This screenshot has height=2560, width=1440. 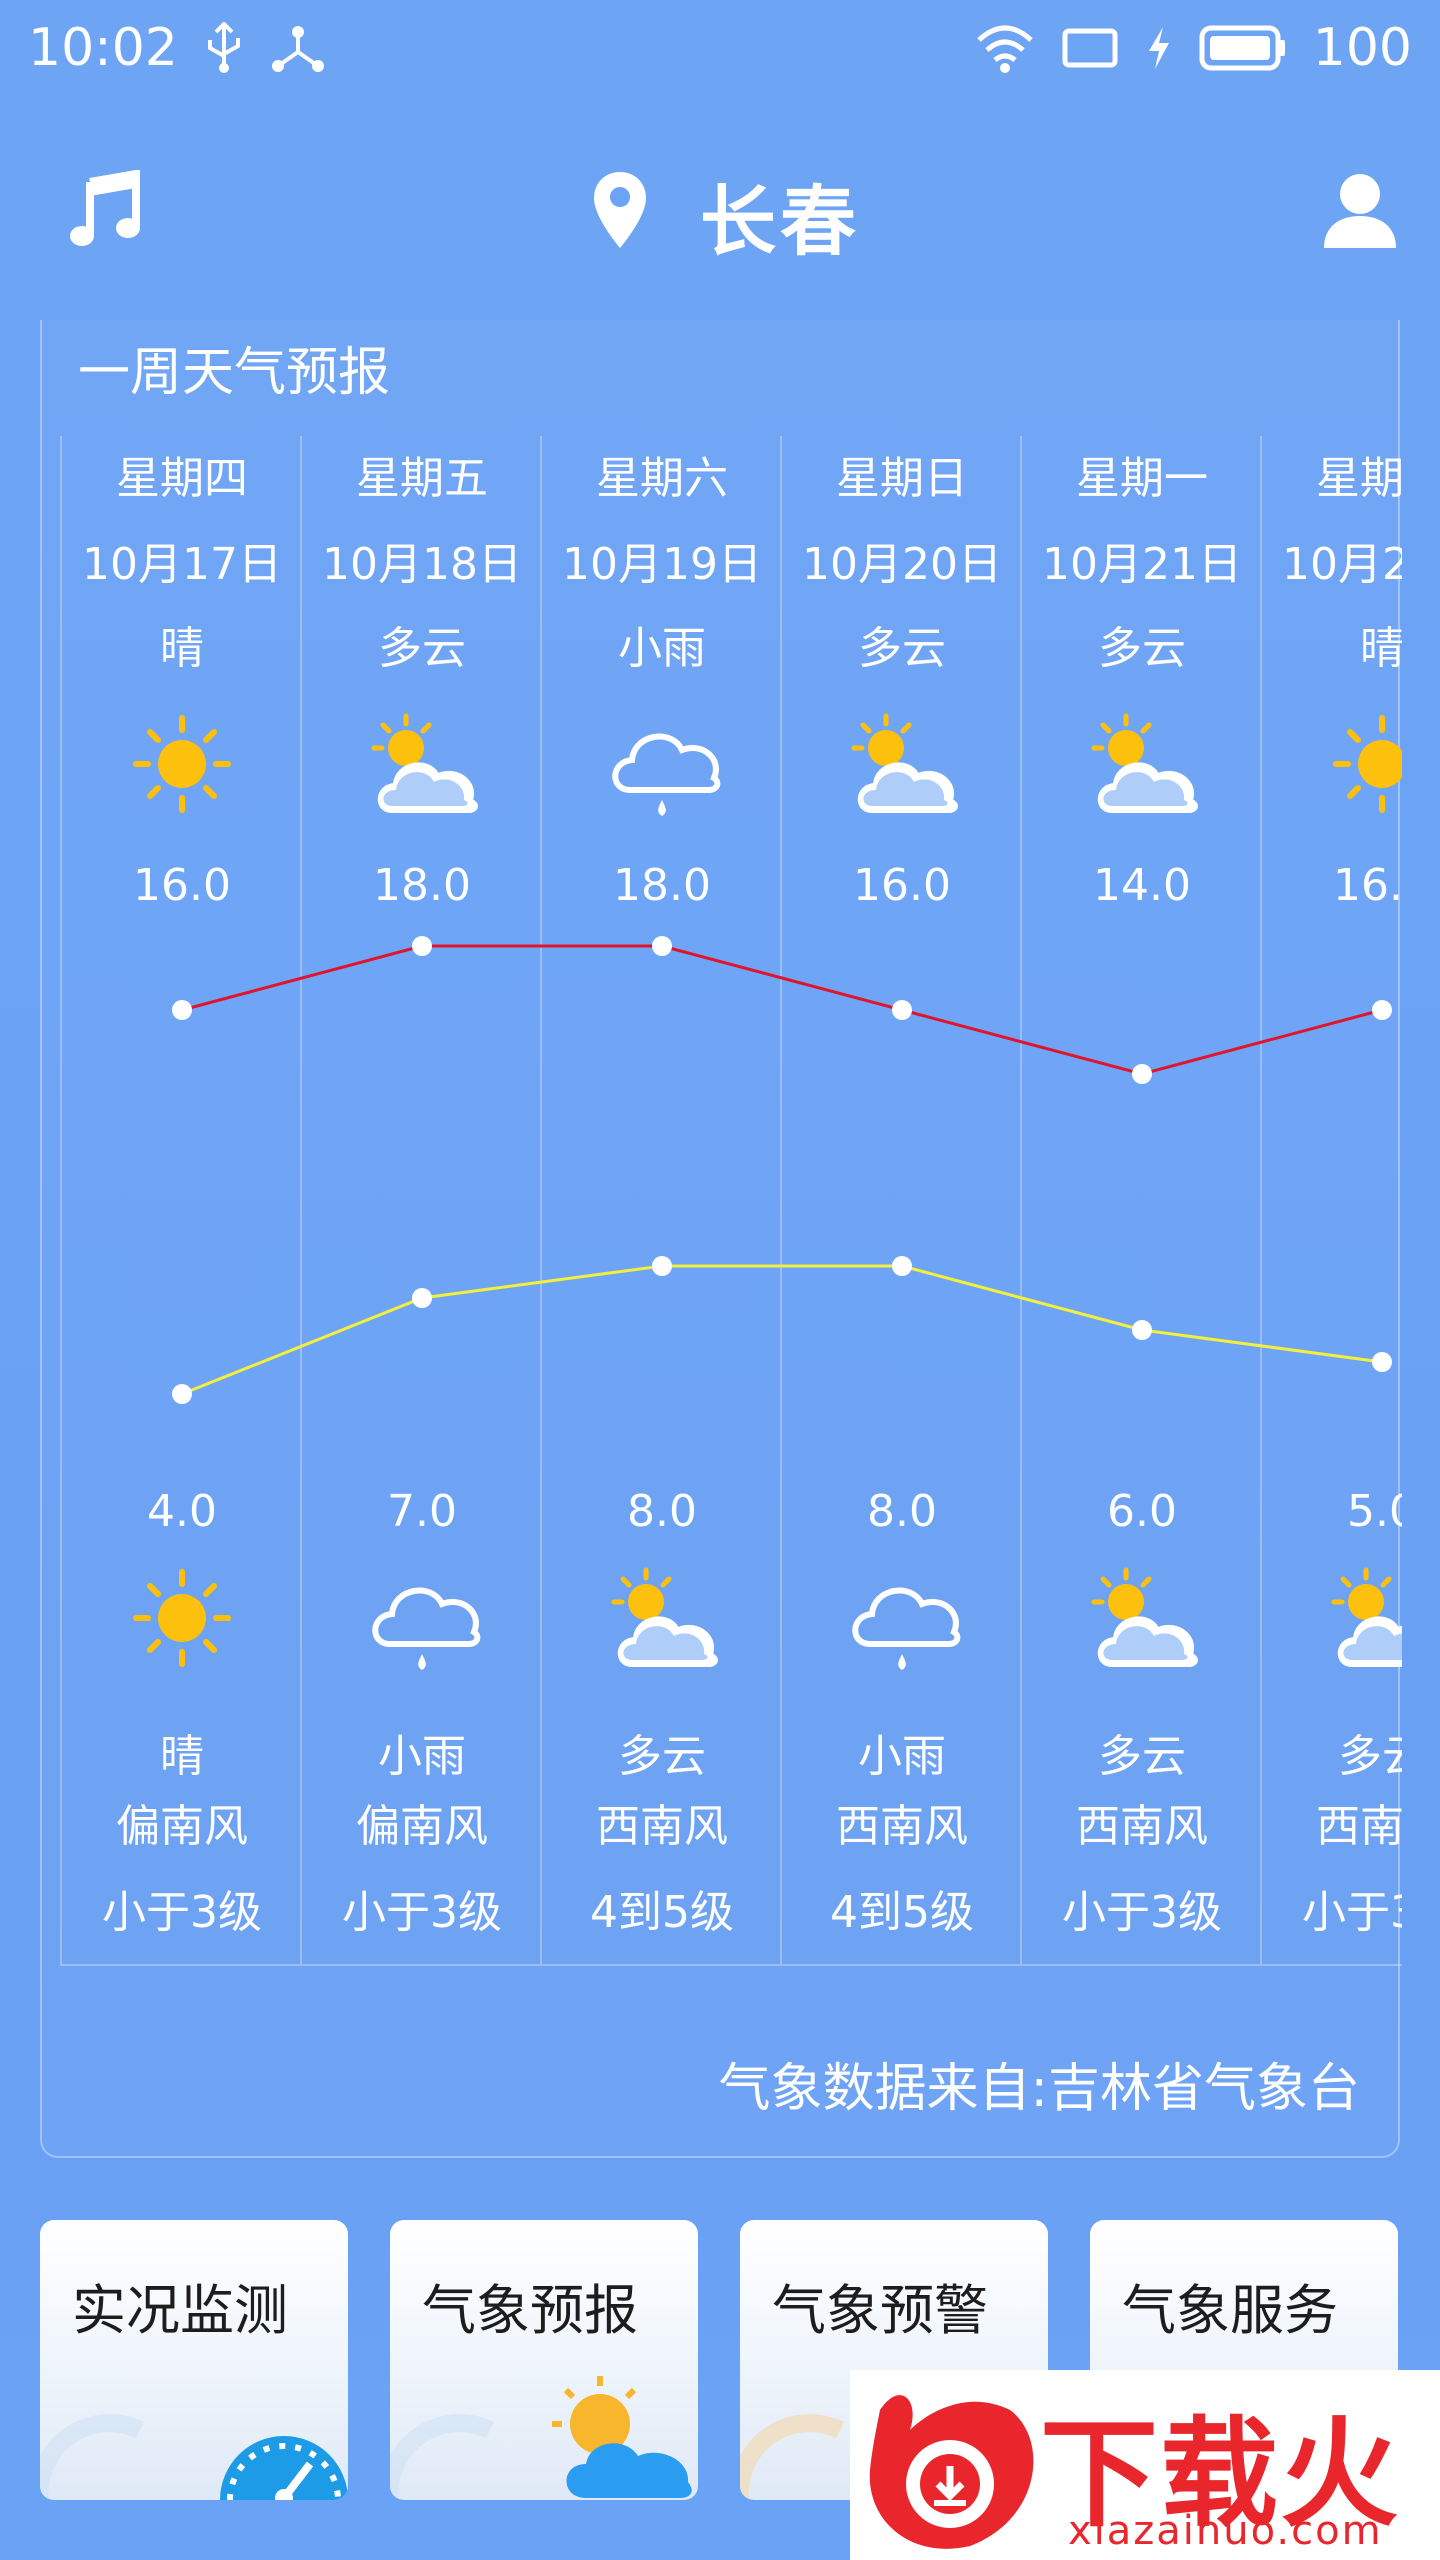 What do you see at coordinates (620, 210) in the screenshot?
I see `location-pin-icon` at bounding box center [620, 210].